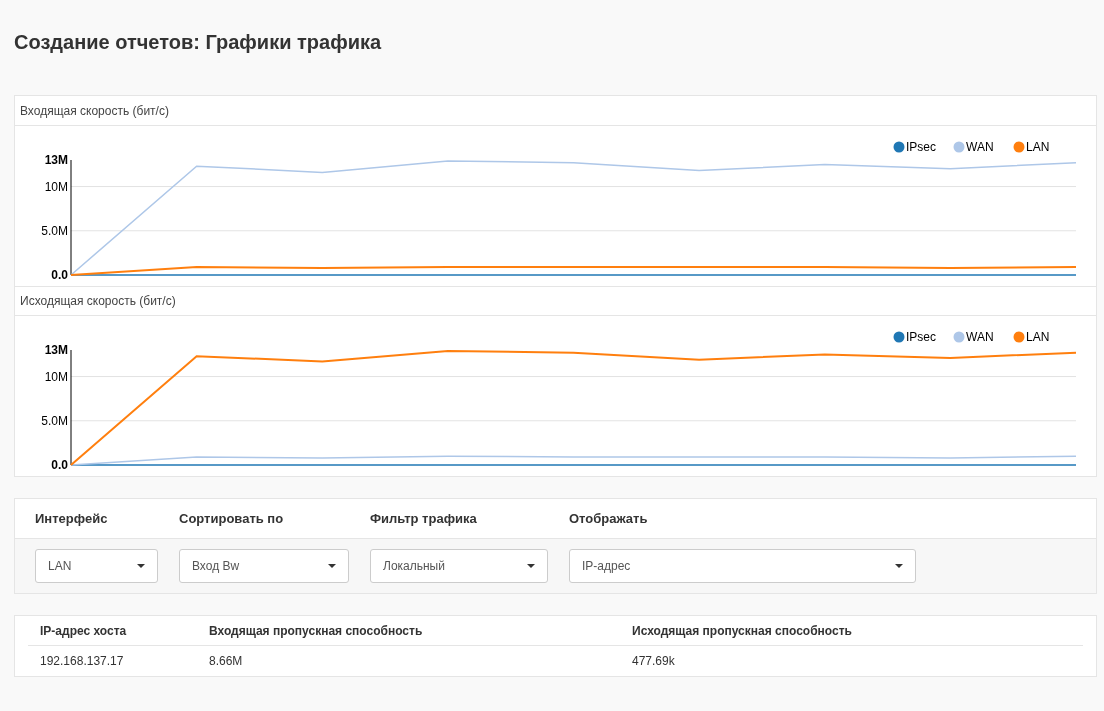 The height and width of the screenshot is (711, 1104). What do you see at coordinates (316, 631) in the screenshot?
I see `column-header: Входящая пропускная способность` at bounding box center [316, 631].